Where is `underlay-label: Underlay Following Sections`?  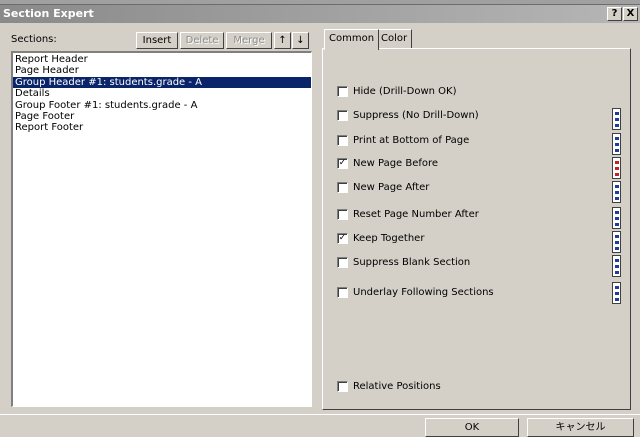
underlay-label: Underlay Following Sections is located at coordinates (423, 292).